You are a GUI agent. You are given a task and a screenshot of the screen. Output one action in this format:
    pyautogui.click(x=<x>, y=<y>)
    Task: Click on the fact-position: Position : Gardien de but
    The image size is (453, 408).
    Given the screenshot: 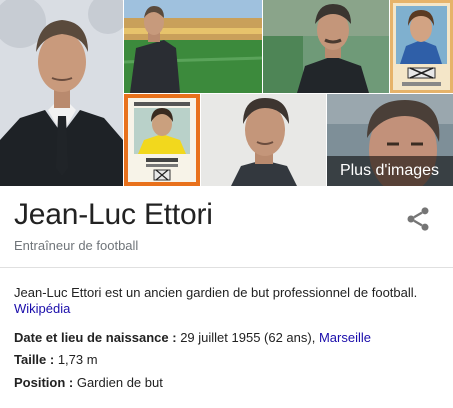 What is the action you would take?
    pyautogui.click(x=88, y=382)
    